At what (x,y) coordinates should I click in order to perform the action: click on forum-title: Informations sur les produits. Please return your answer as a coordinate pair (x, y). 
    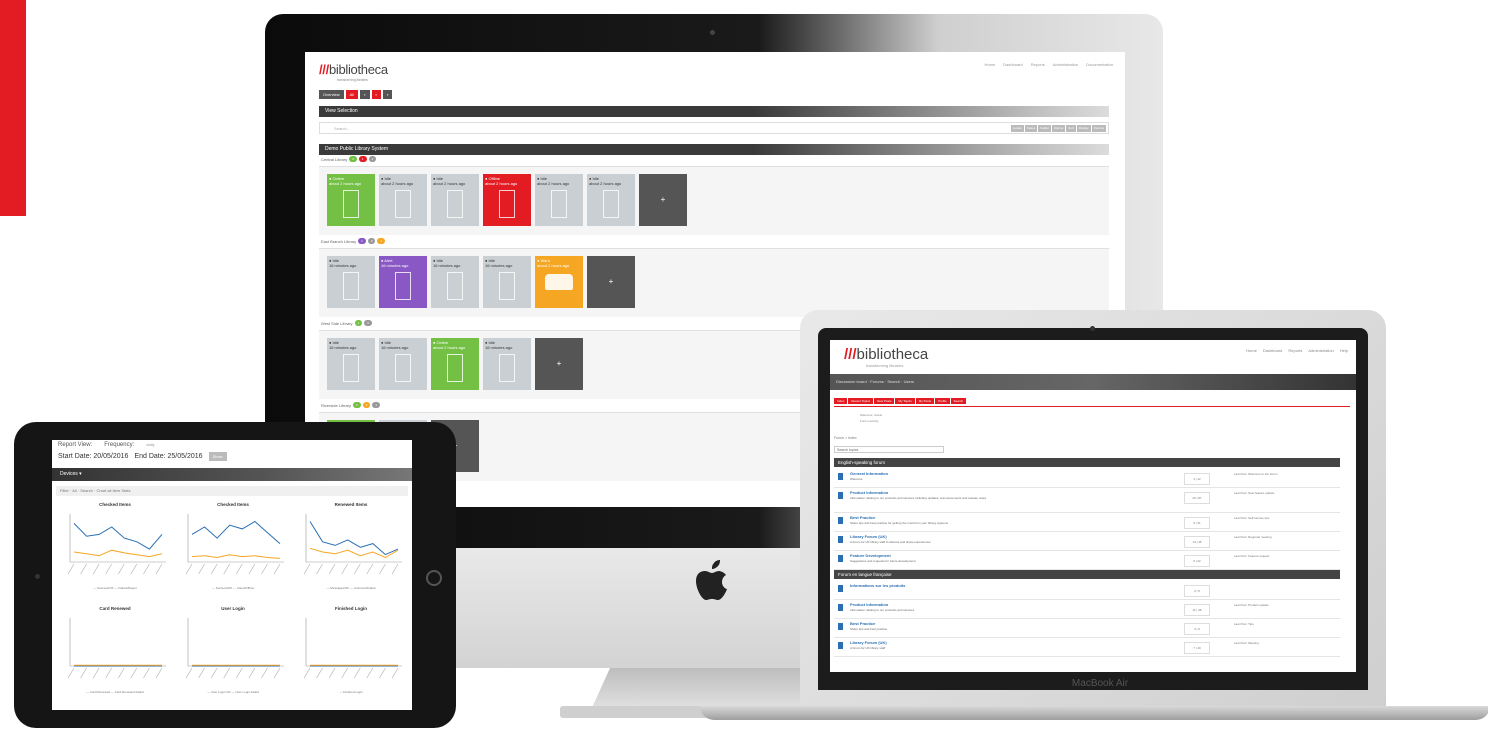
    Looking at the image, I should click on (877, 585).